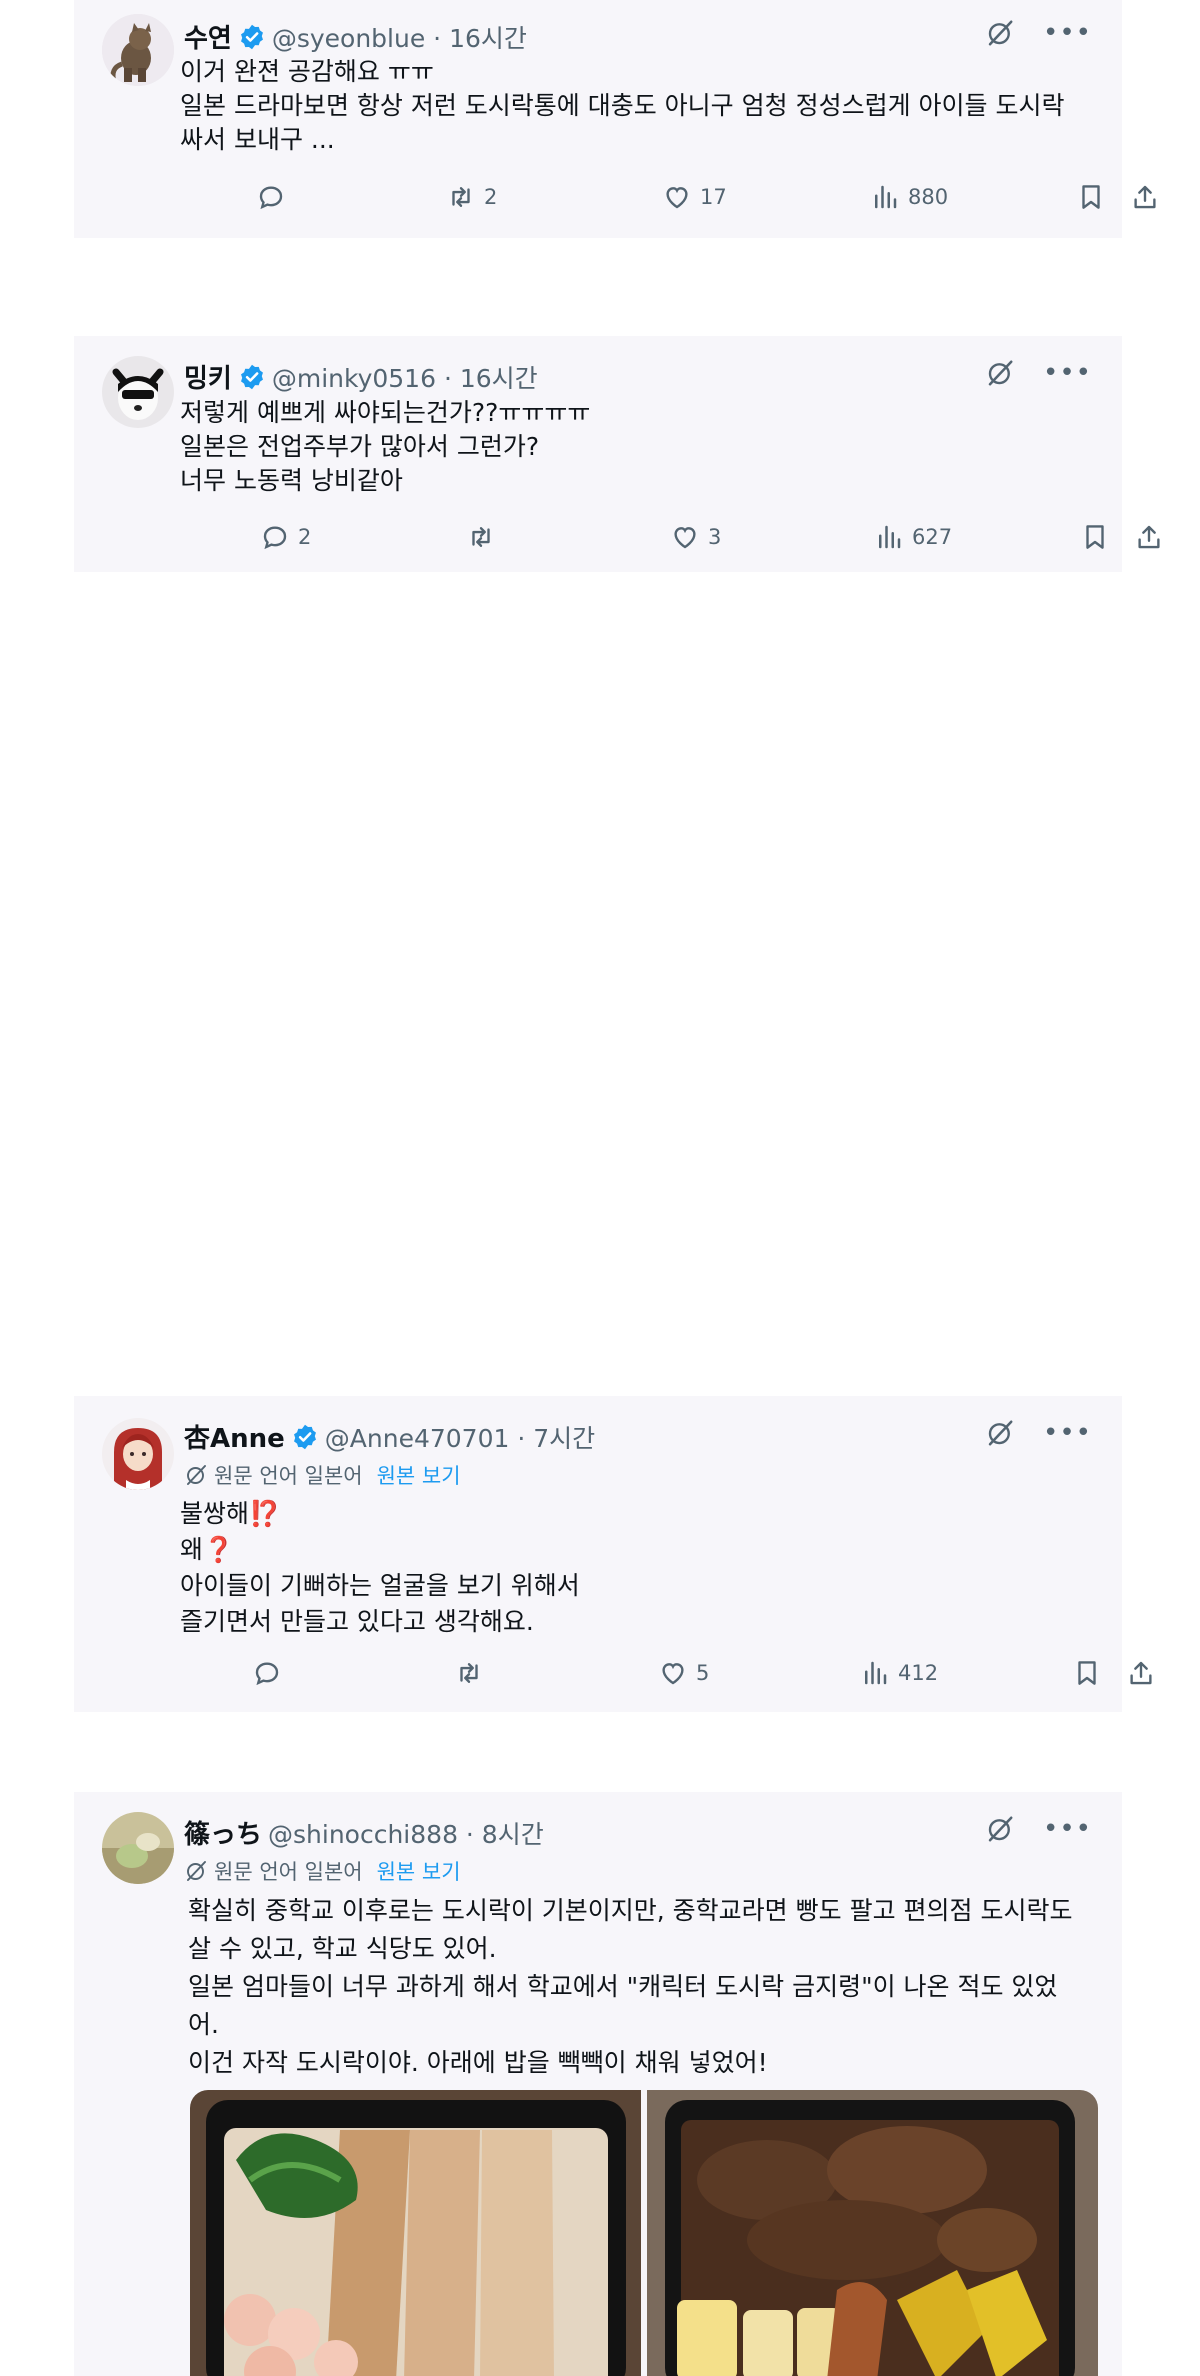 This screenshot has width=1200, height=2376. I want to click on tweet-line: 왜❓, so click(207, 1549).